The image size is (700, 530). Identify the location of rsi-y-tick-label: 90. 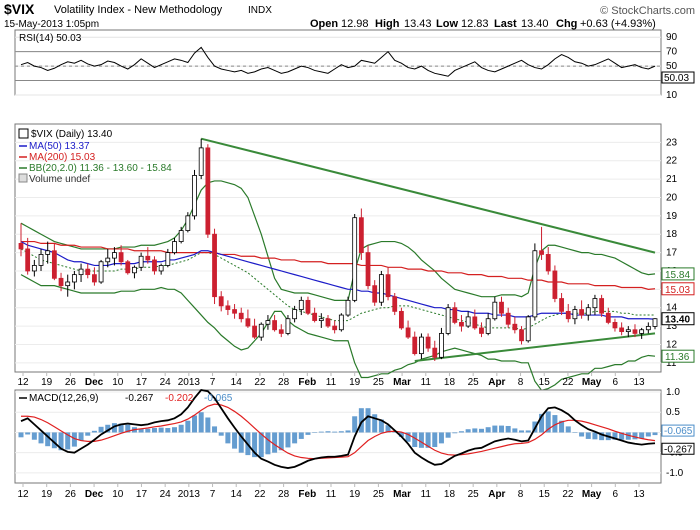
(672, 37).